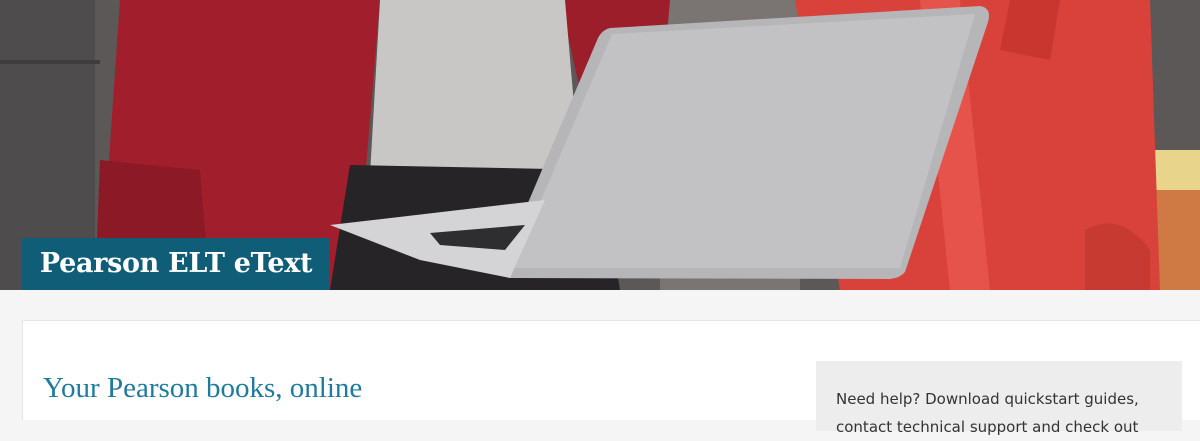 This screenshot has width=1200, height=441. Describe the element at coordinates (176, 264) in the screenshot. I see `page-title-banner: Pearson ELT eText` at that location.